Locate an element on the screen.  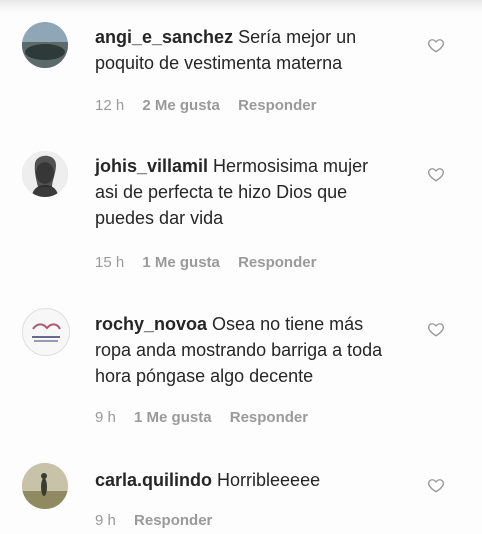
comment-meta: 15 h 1 Me gusta Responder is located at coordinates (212, 262).